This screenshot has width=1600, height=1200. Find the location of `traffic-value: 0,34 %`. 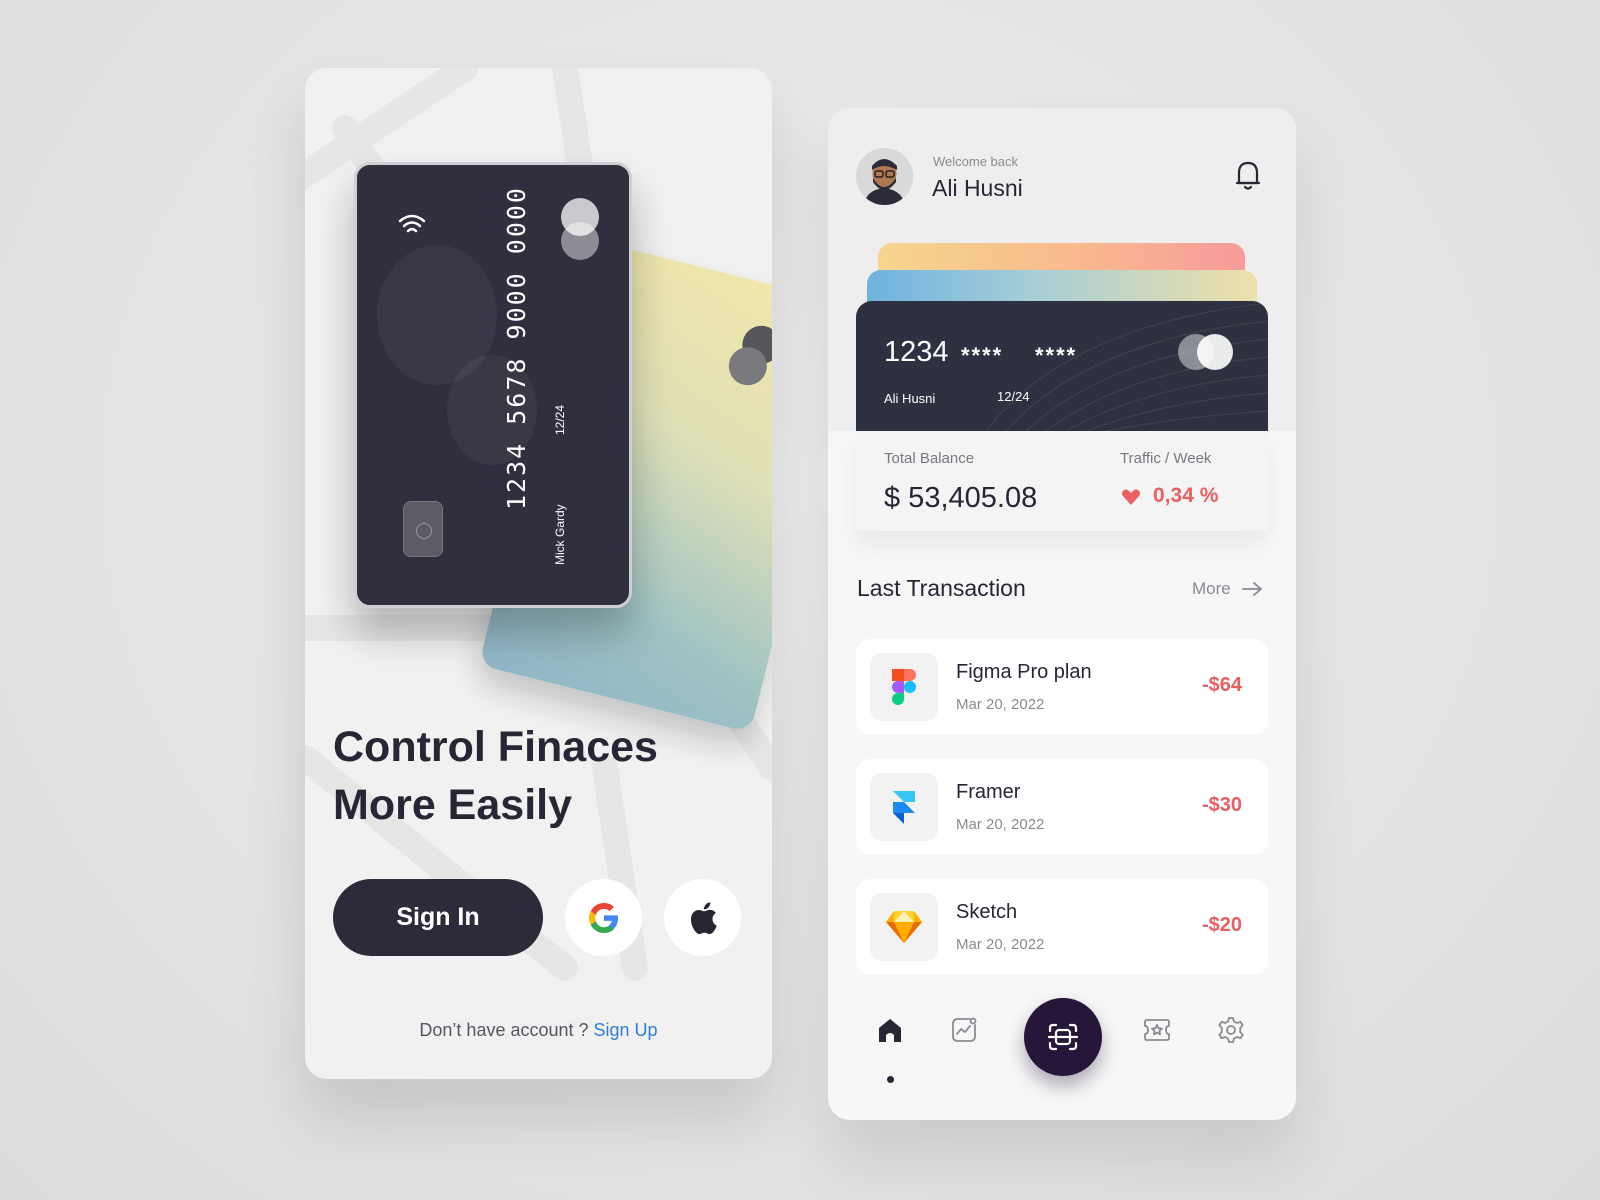

traffic-value: 0,34 % is located at coordinates (1186, 495).